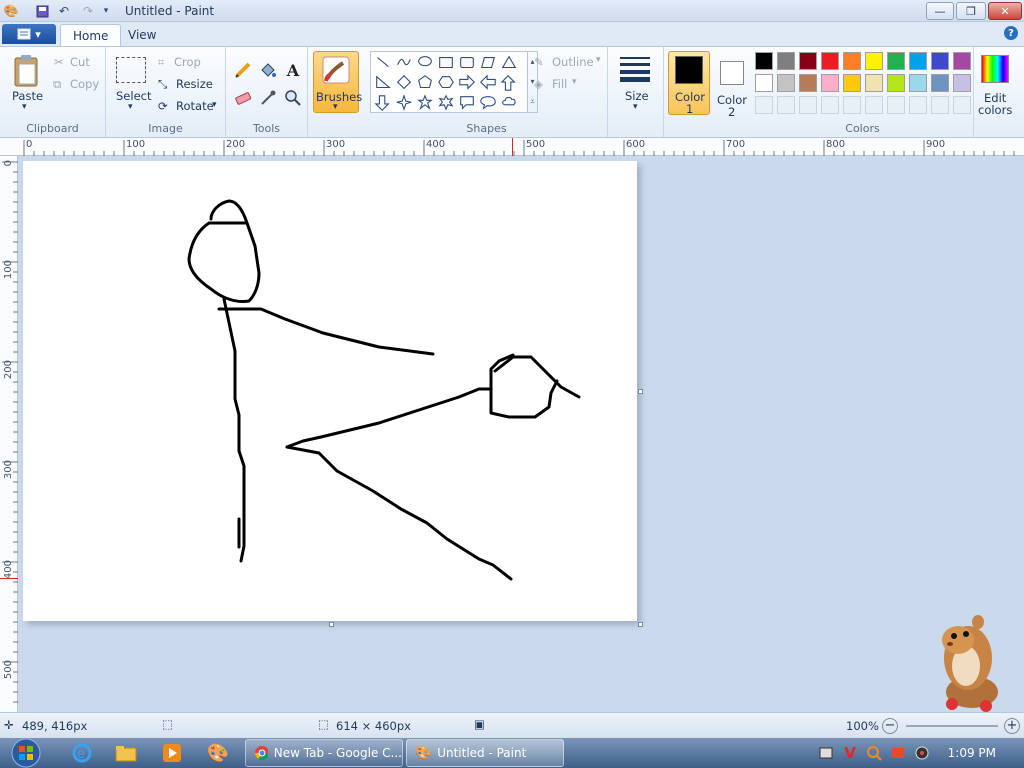 This screenshot has width=1024, height=768. I want to click on color1-button: Color 1, so click(689, 83).